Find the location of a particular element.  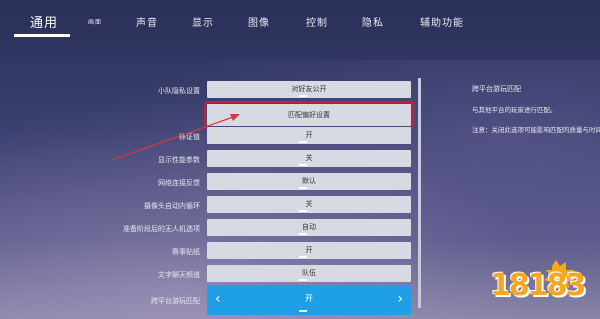

site-watermark-logo: 18183 is located at coordinates (541, 284).